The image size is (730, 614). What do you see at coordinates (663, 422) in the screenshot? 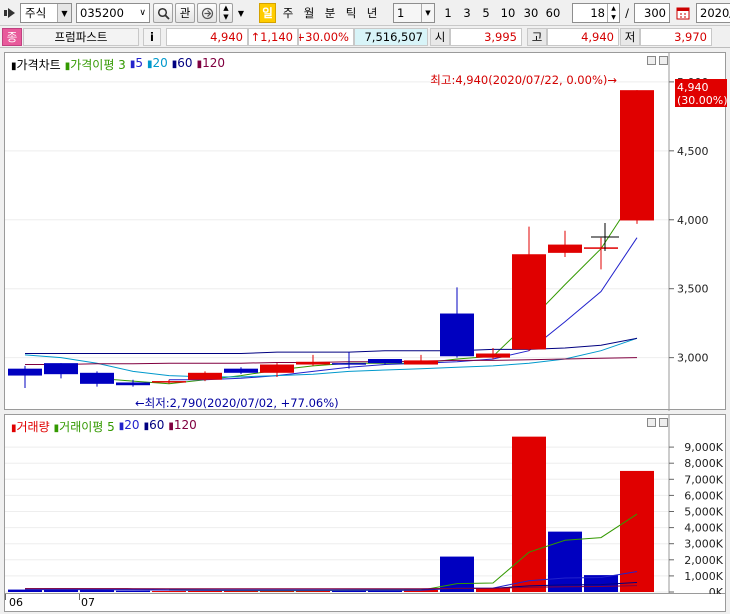
I see `volume-panel-close-icon` at bounding box center [663, 422].